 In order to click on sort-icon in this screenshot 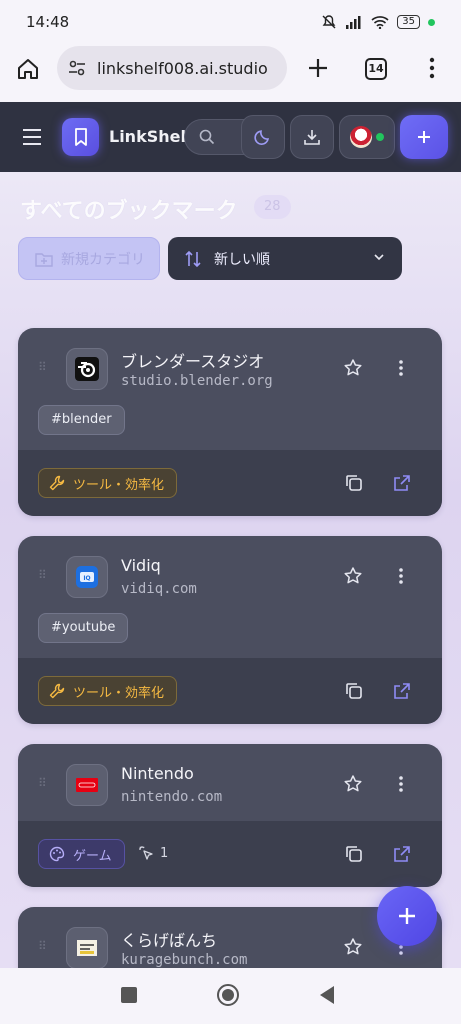, I will do `click(193, 258)`.